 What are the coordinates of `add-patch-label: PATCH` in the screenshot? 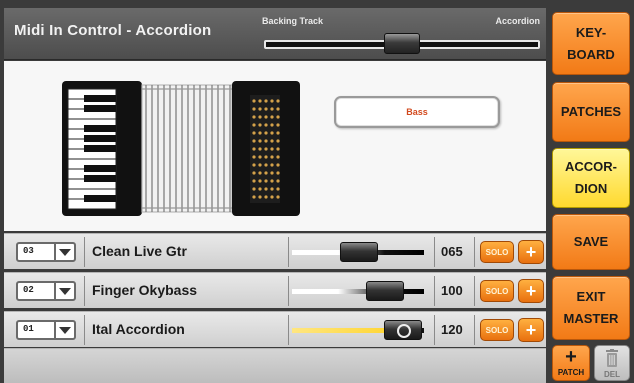 It's located at (571, 372).